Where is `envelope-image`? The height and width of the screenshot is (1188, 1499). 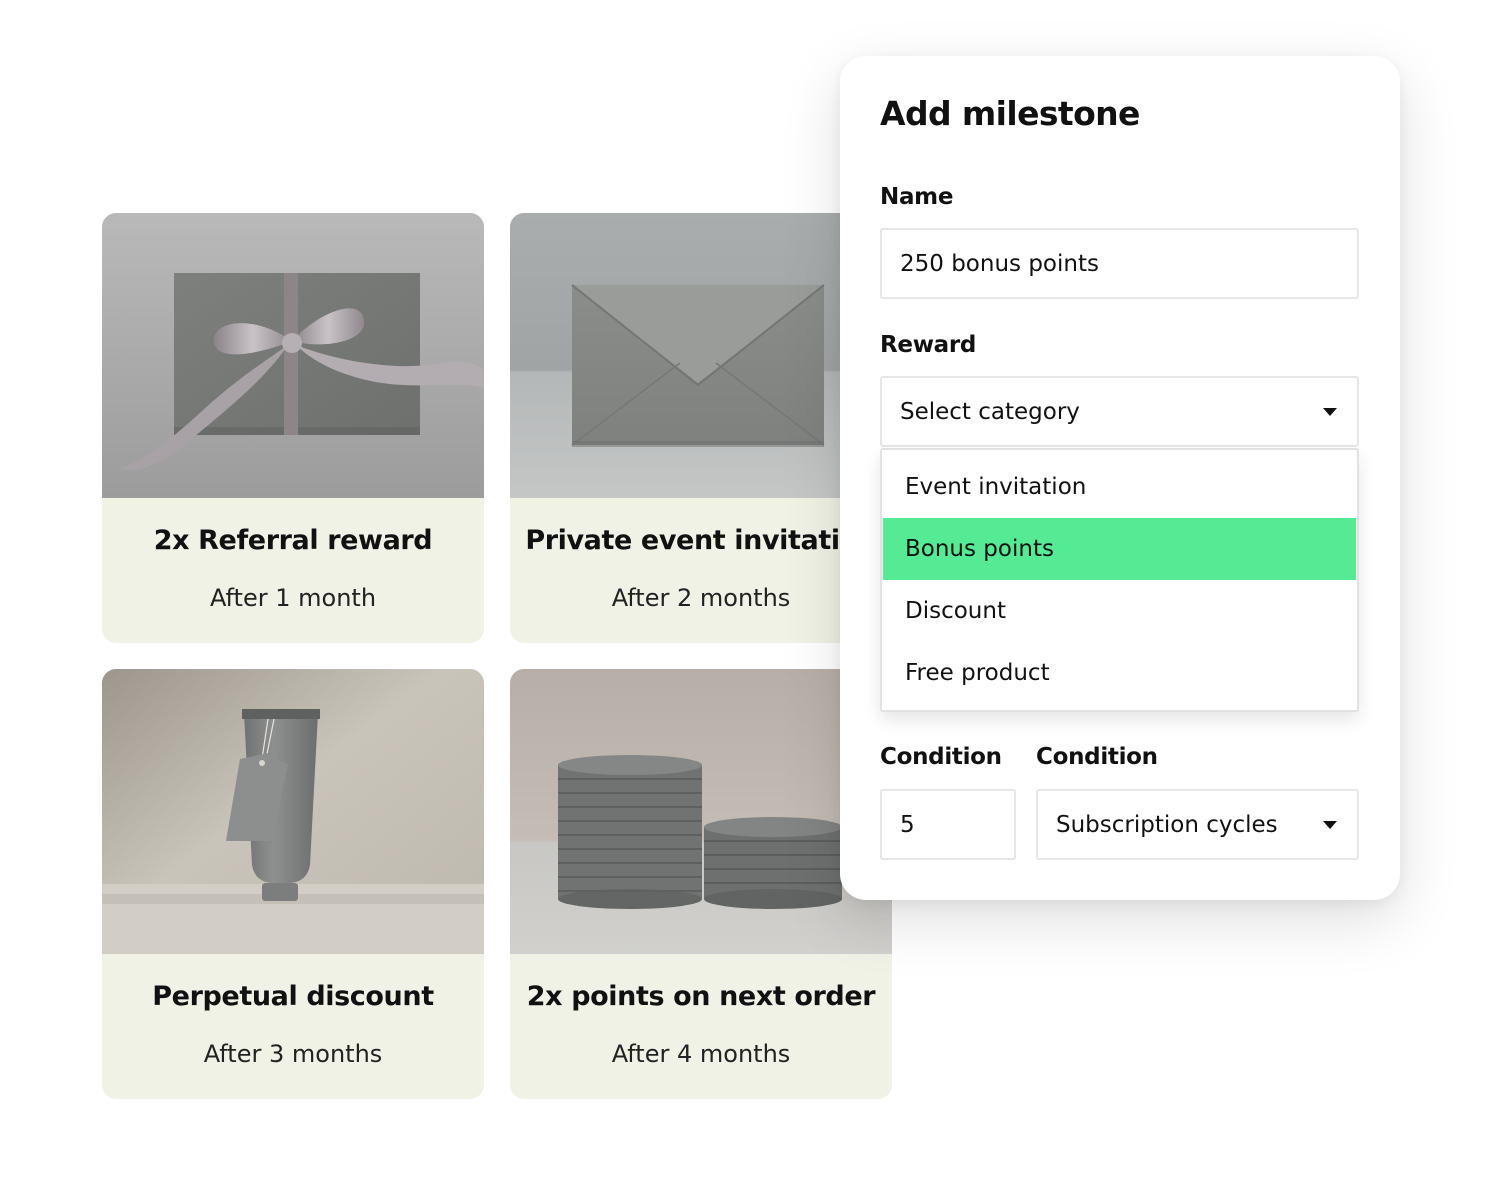
envelope-image is located at coordinates (701, 355).